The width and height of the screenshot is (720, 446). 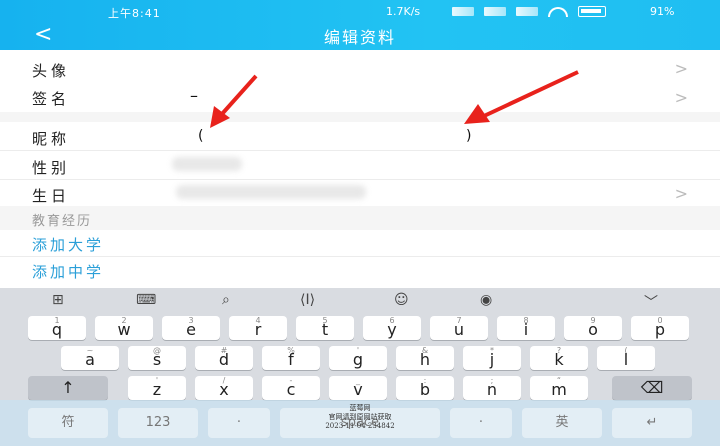 What do you see at coordinates (360, 408) in the screenshot?
I see `watermark-line-1: 蓝莓网` at bounding box center [360, 408].